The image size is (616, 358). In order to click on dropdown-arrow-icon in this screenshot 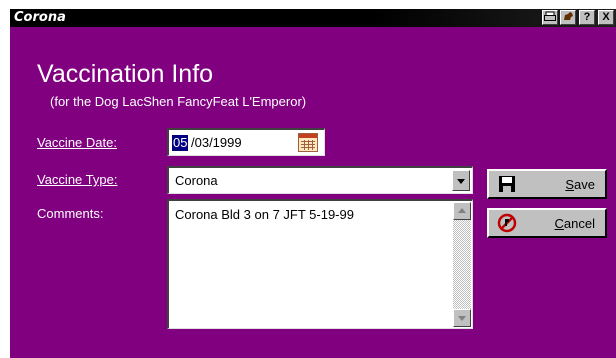, I will do `click(461, 180)`.